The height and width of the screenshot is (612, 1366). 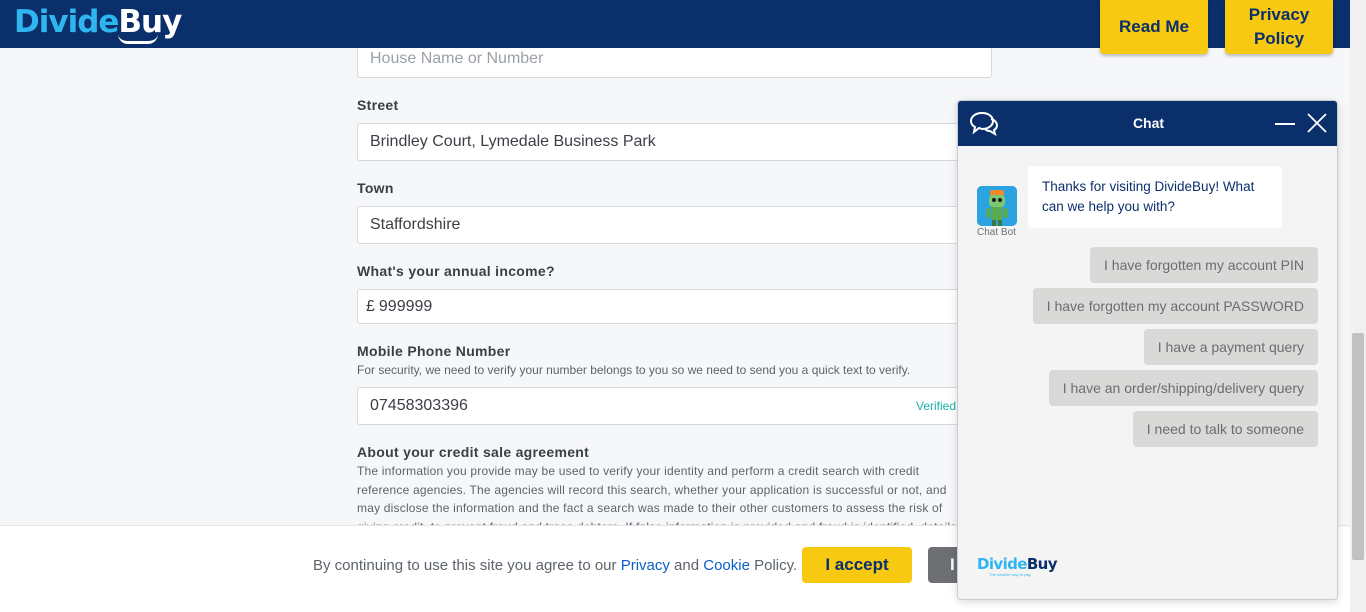 What do you see at coordinates (1279, 27) in the screenshot?
I see `privacy-policy-button: Privacy Policy` at bounding box center [1279, 27].